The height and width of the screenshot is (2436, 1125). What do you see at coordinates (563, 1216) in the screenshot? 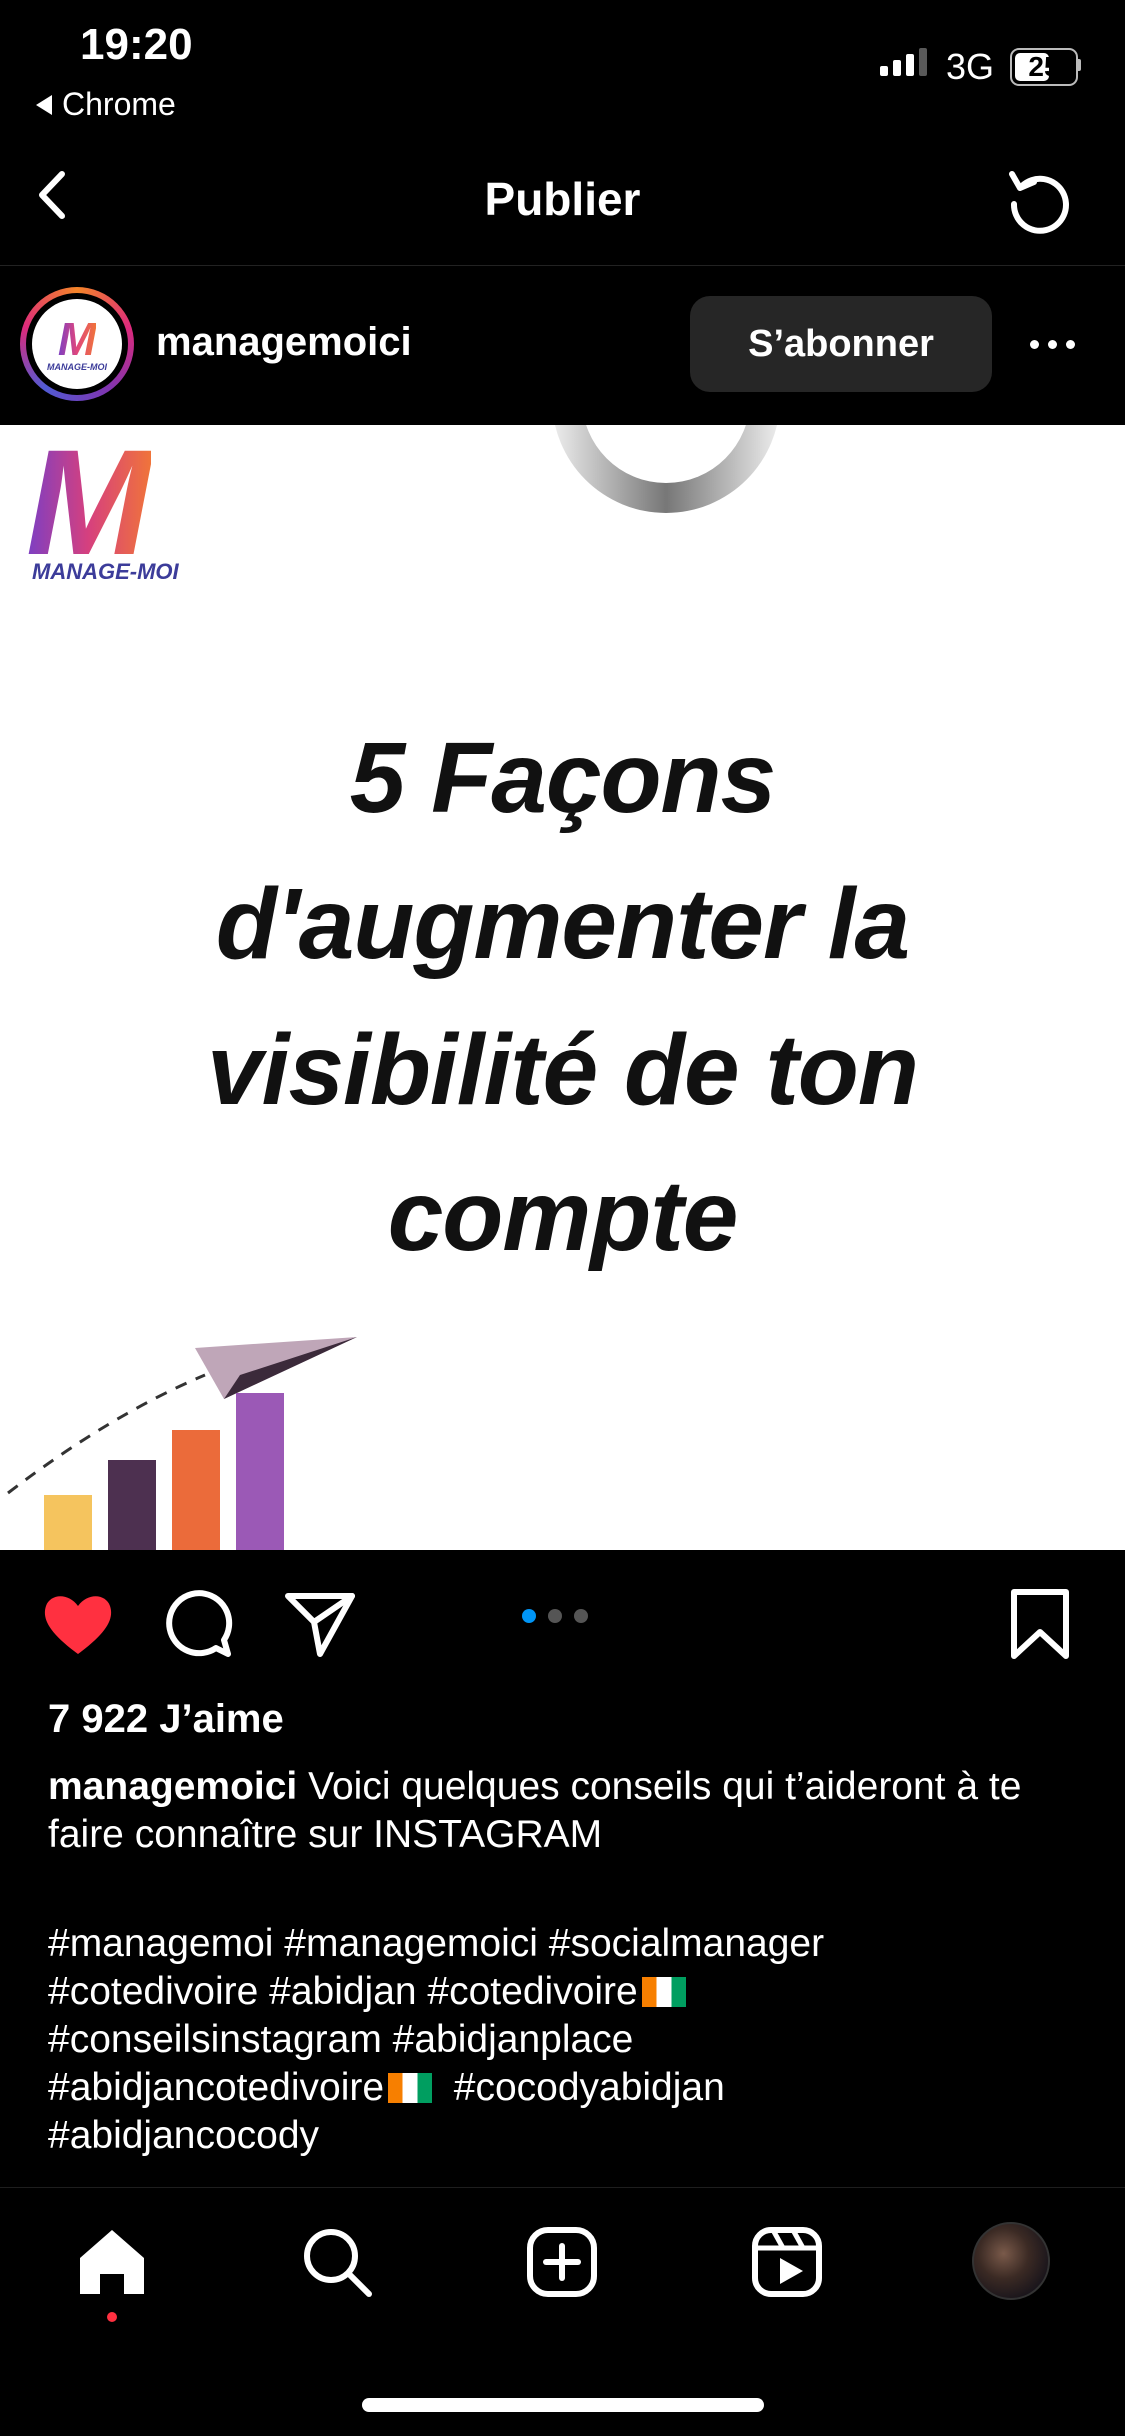
I see `headline-line: compte` at bounding box center [563, 1216].